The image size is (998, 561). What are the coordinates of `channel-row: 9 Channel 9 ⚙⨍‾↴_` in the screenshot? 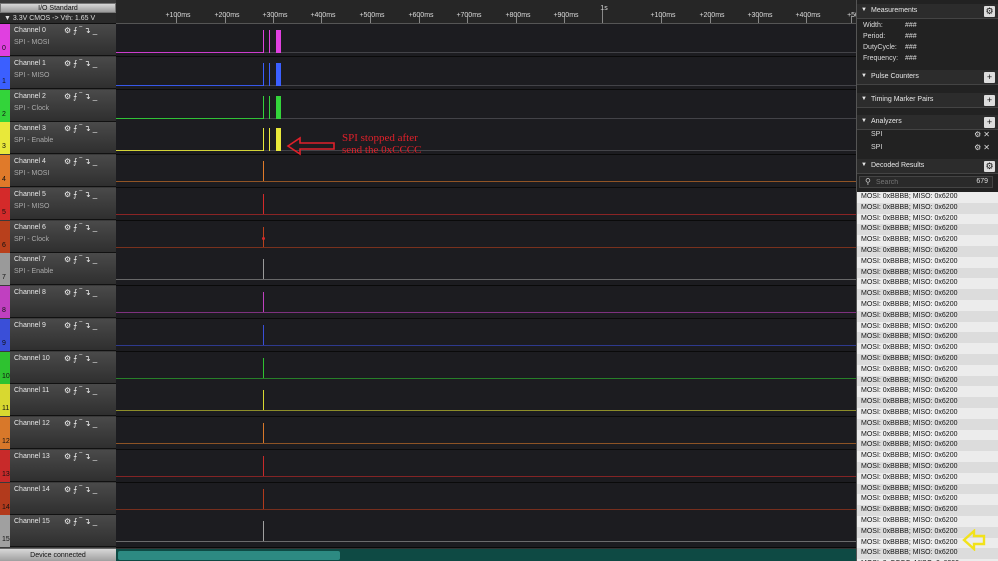 It's located at (58, 334).